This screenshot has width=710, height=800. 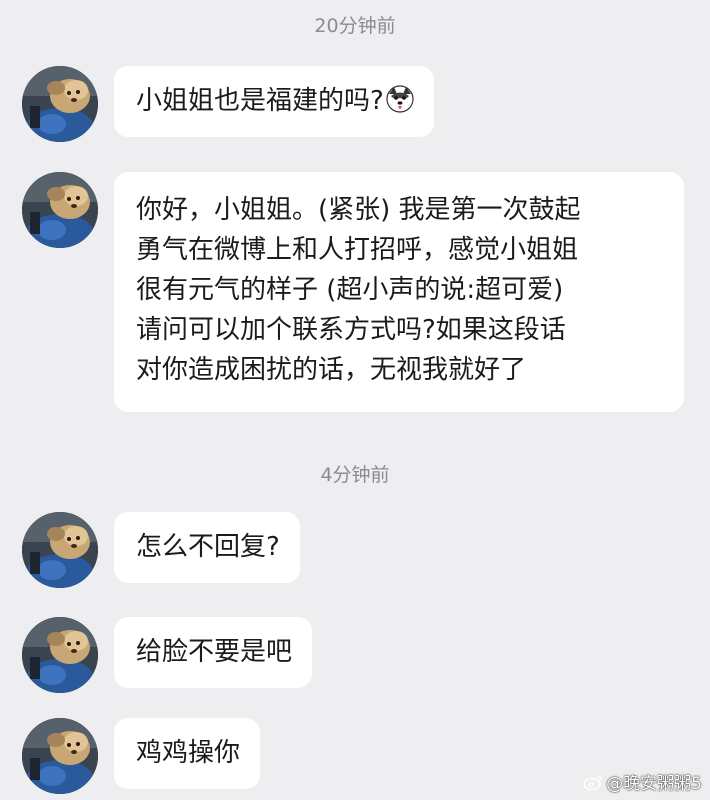 What do you see at coordinates (358, 210) in the screenshot?
I see `message-line: 你好，小姐姐。(紧张) 我是第一次鼓起` at bounding box center [358, 210].